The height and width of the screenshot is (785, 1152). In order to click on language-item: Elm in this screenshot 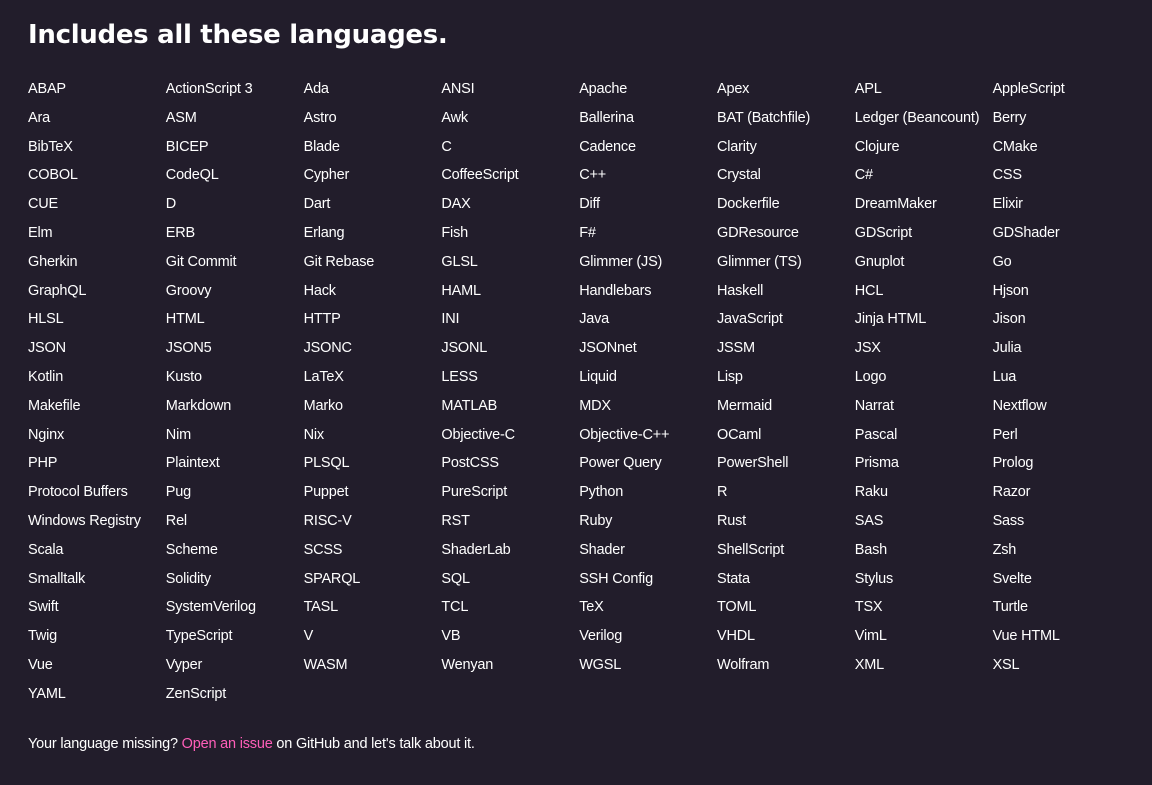, I will do `click(40, 232)`.